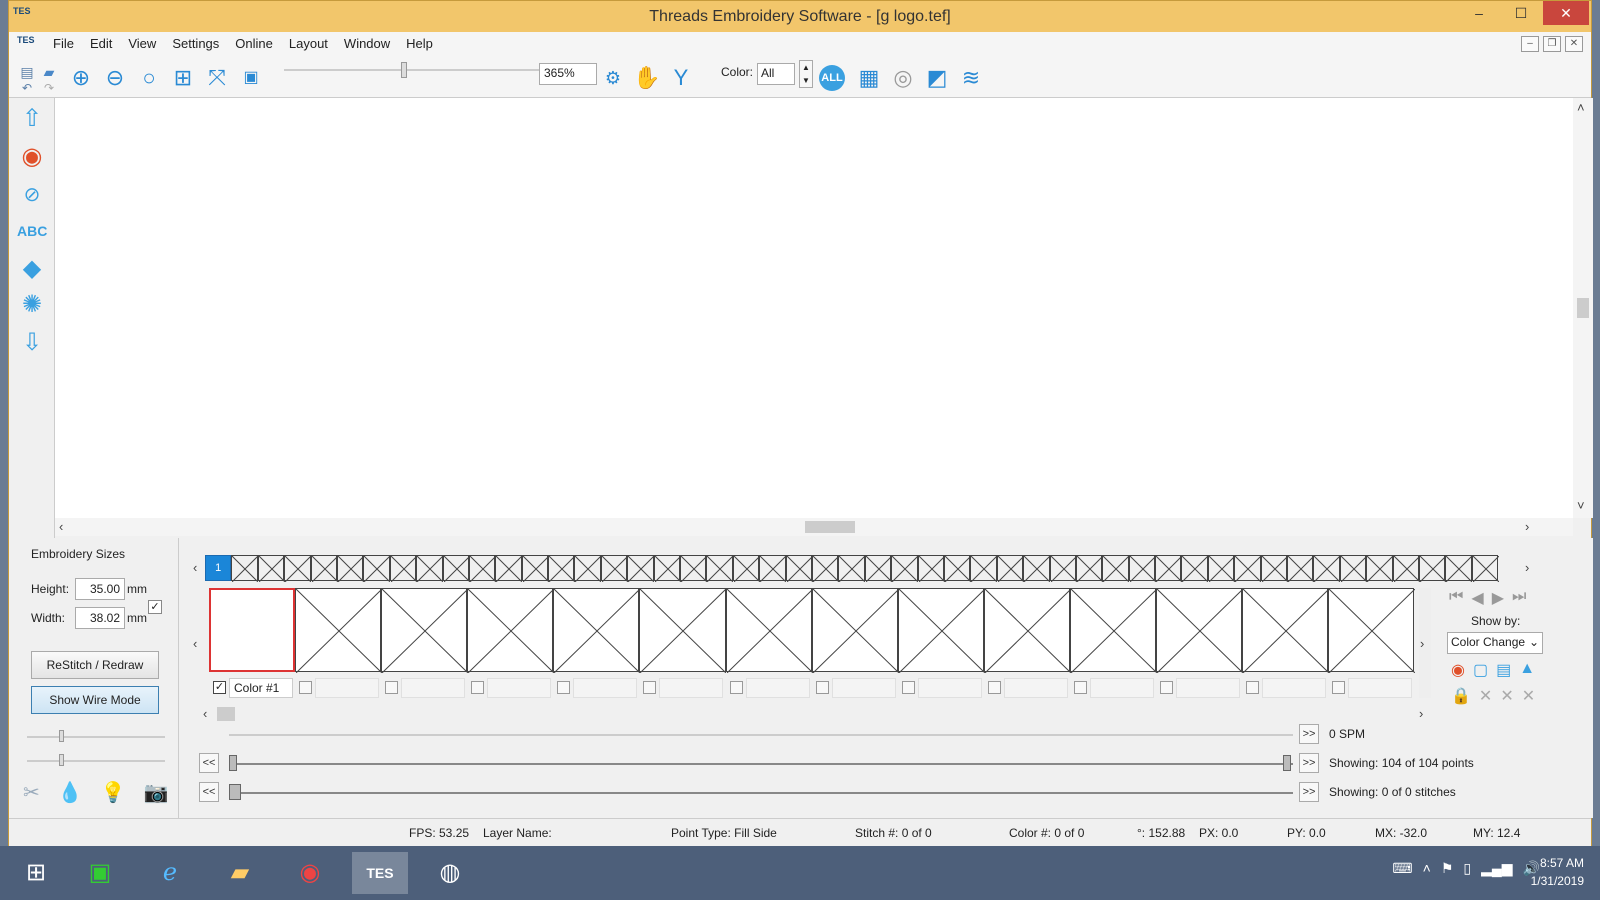  Describe the element at coordinates (1422, 643) in the screenshot. I see `swatch-right-arrow-icon: ›` at that location.